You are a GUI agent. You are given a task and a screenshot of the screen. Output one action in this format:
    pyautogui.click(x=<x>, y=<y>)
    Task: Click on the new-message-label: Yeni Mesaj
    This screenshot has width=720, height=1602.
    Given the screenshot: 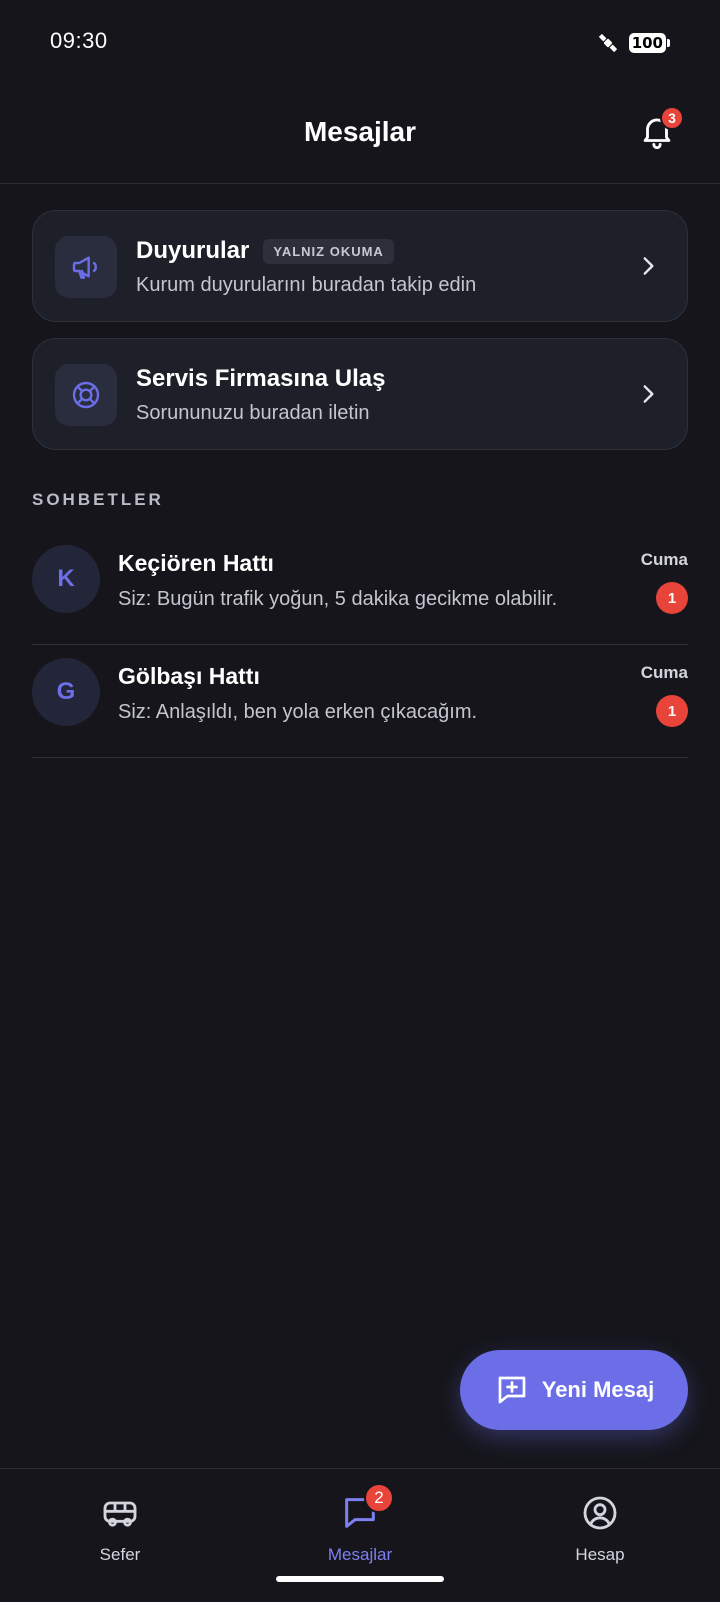 What is the action you would take?
    pyautogui.click(x=598, y=1389)
    